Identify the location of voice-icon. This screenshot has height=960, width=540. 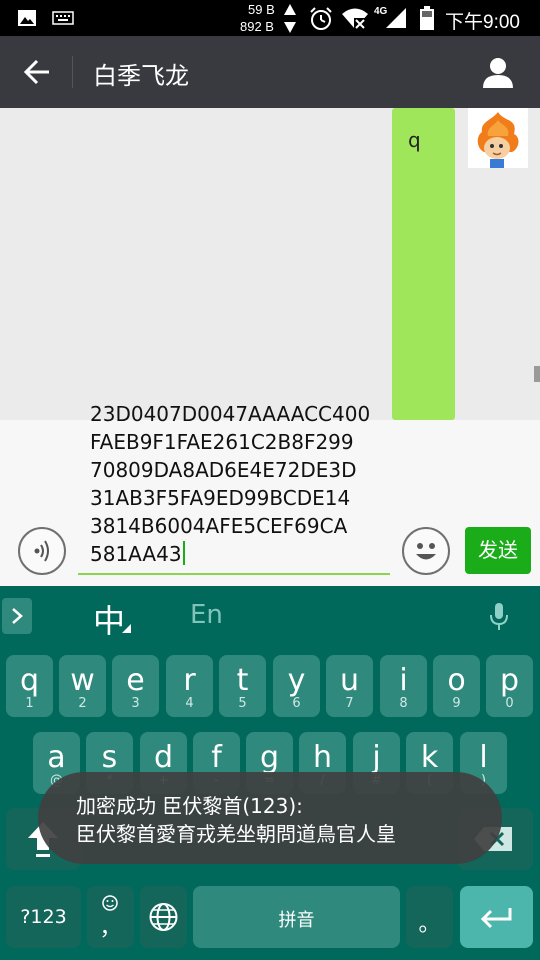
(41, 551).